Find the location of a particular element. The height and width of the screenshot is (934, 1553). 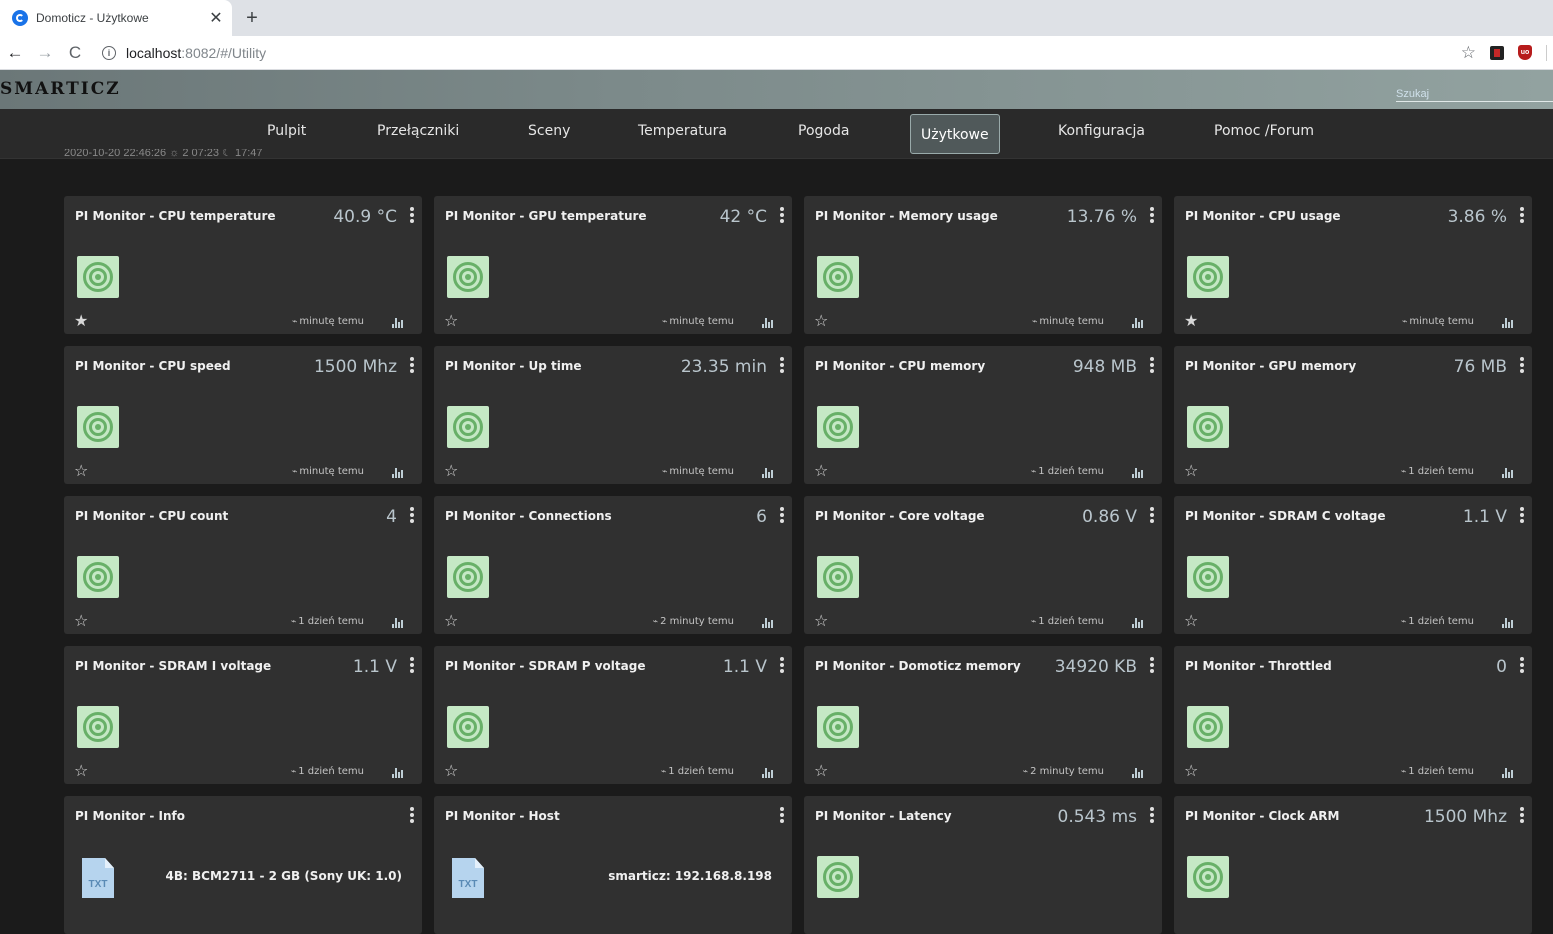

menu-item-pogoda: Pogoda is located at coordinates (823, 131).